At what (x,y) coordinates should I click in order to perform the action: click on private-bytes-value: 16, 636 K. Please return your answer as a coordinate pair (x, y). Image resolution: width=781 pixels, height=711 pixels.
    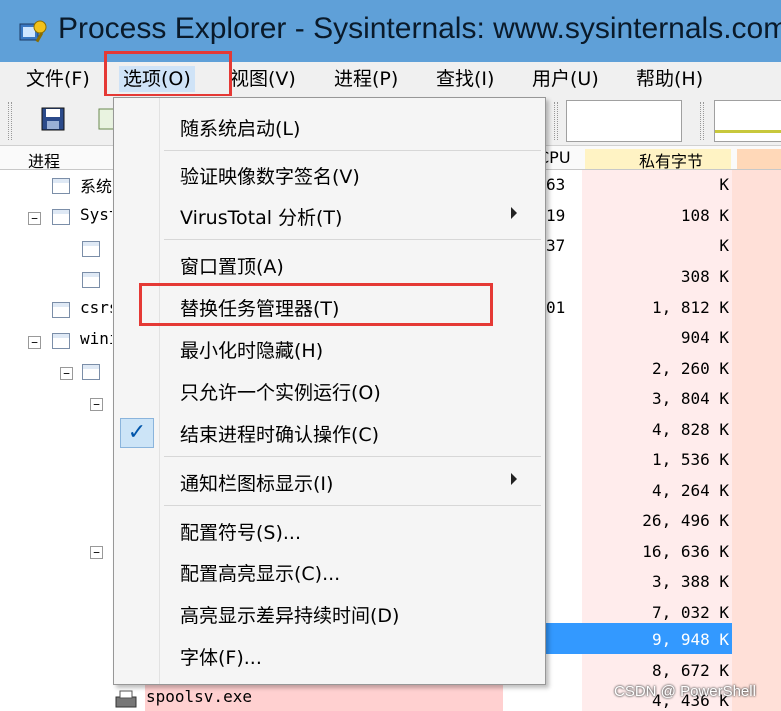
    Looking at the image, I should click on (685, 551).